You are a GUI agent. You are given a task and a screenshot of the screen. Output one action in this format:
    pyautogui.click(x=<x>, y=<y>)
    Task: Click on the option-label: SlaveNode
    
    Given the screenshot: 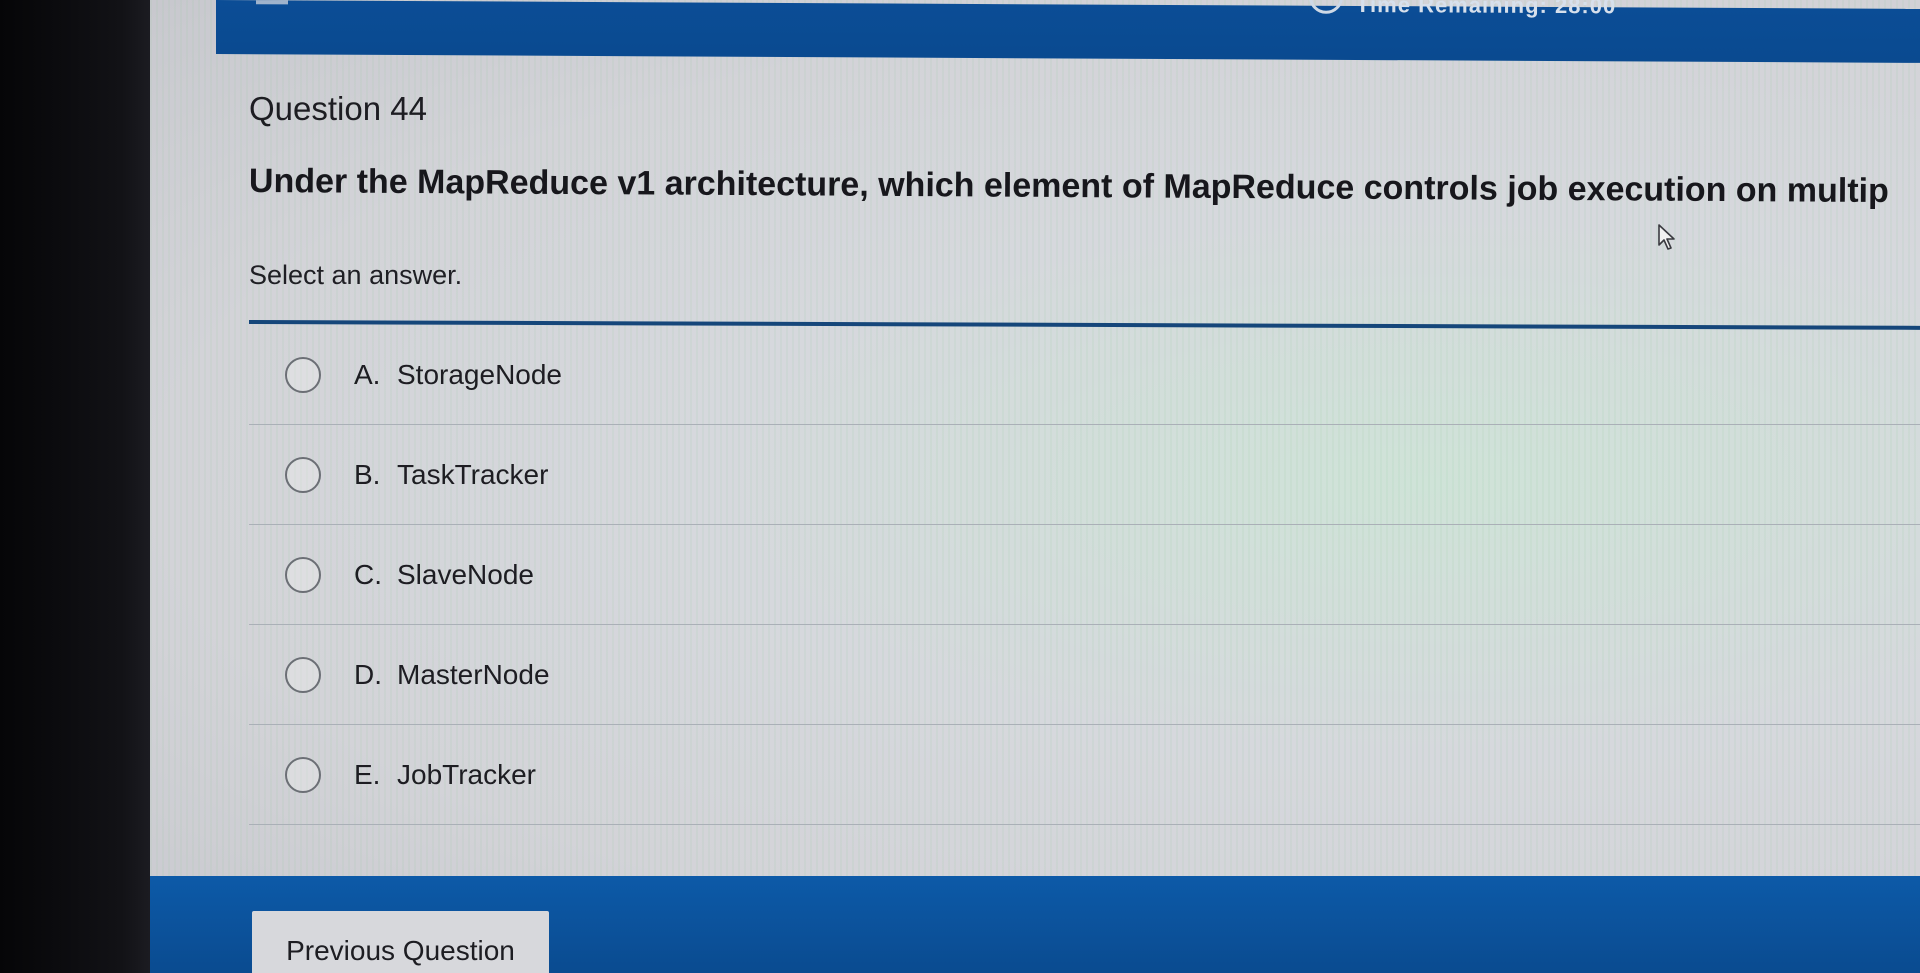 What is the action you would take?
    pyautogui.click(x=465, y=574)
    